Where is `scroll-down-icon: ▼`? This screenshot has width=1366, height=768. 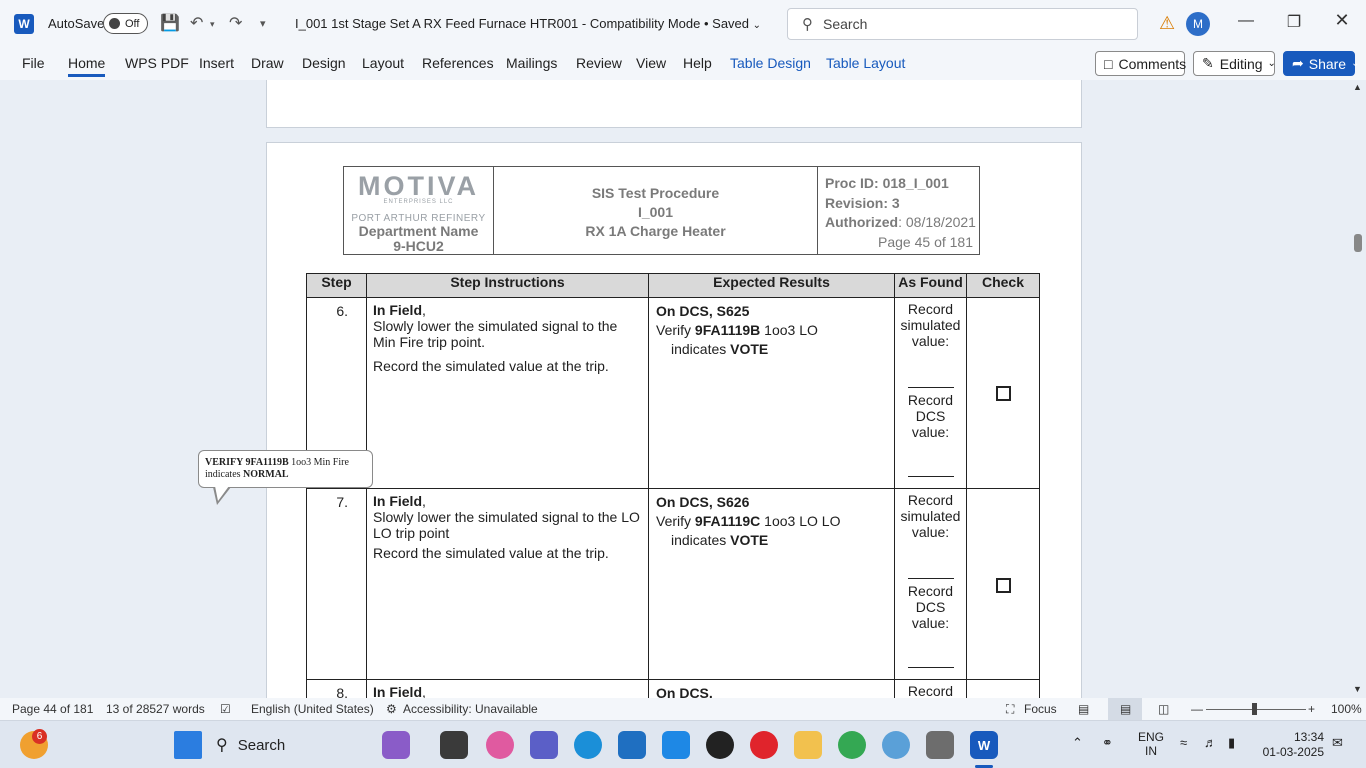
scroll-down-icon: ▼ is located at coordinates (1357, 689).